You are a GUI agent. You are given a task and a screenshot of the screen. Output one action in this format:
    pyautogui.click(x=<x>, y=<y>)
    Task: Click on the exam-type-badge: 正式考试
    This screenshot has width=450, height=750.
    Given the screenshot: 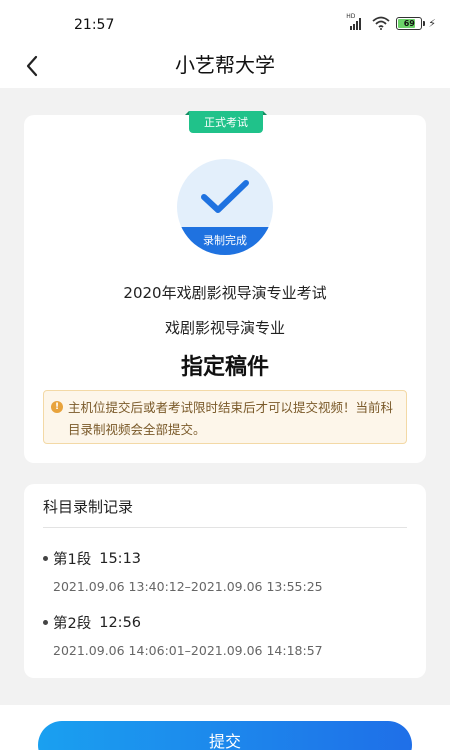 What is the action you would take?
    pyautogui.click(x=226, y=122)
    